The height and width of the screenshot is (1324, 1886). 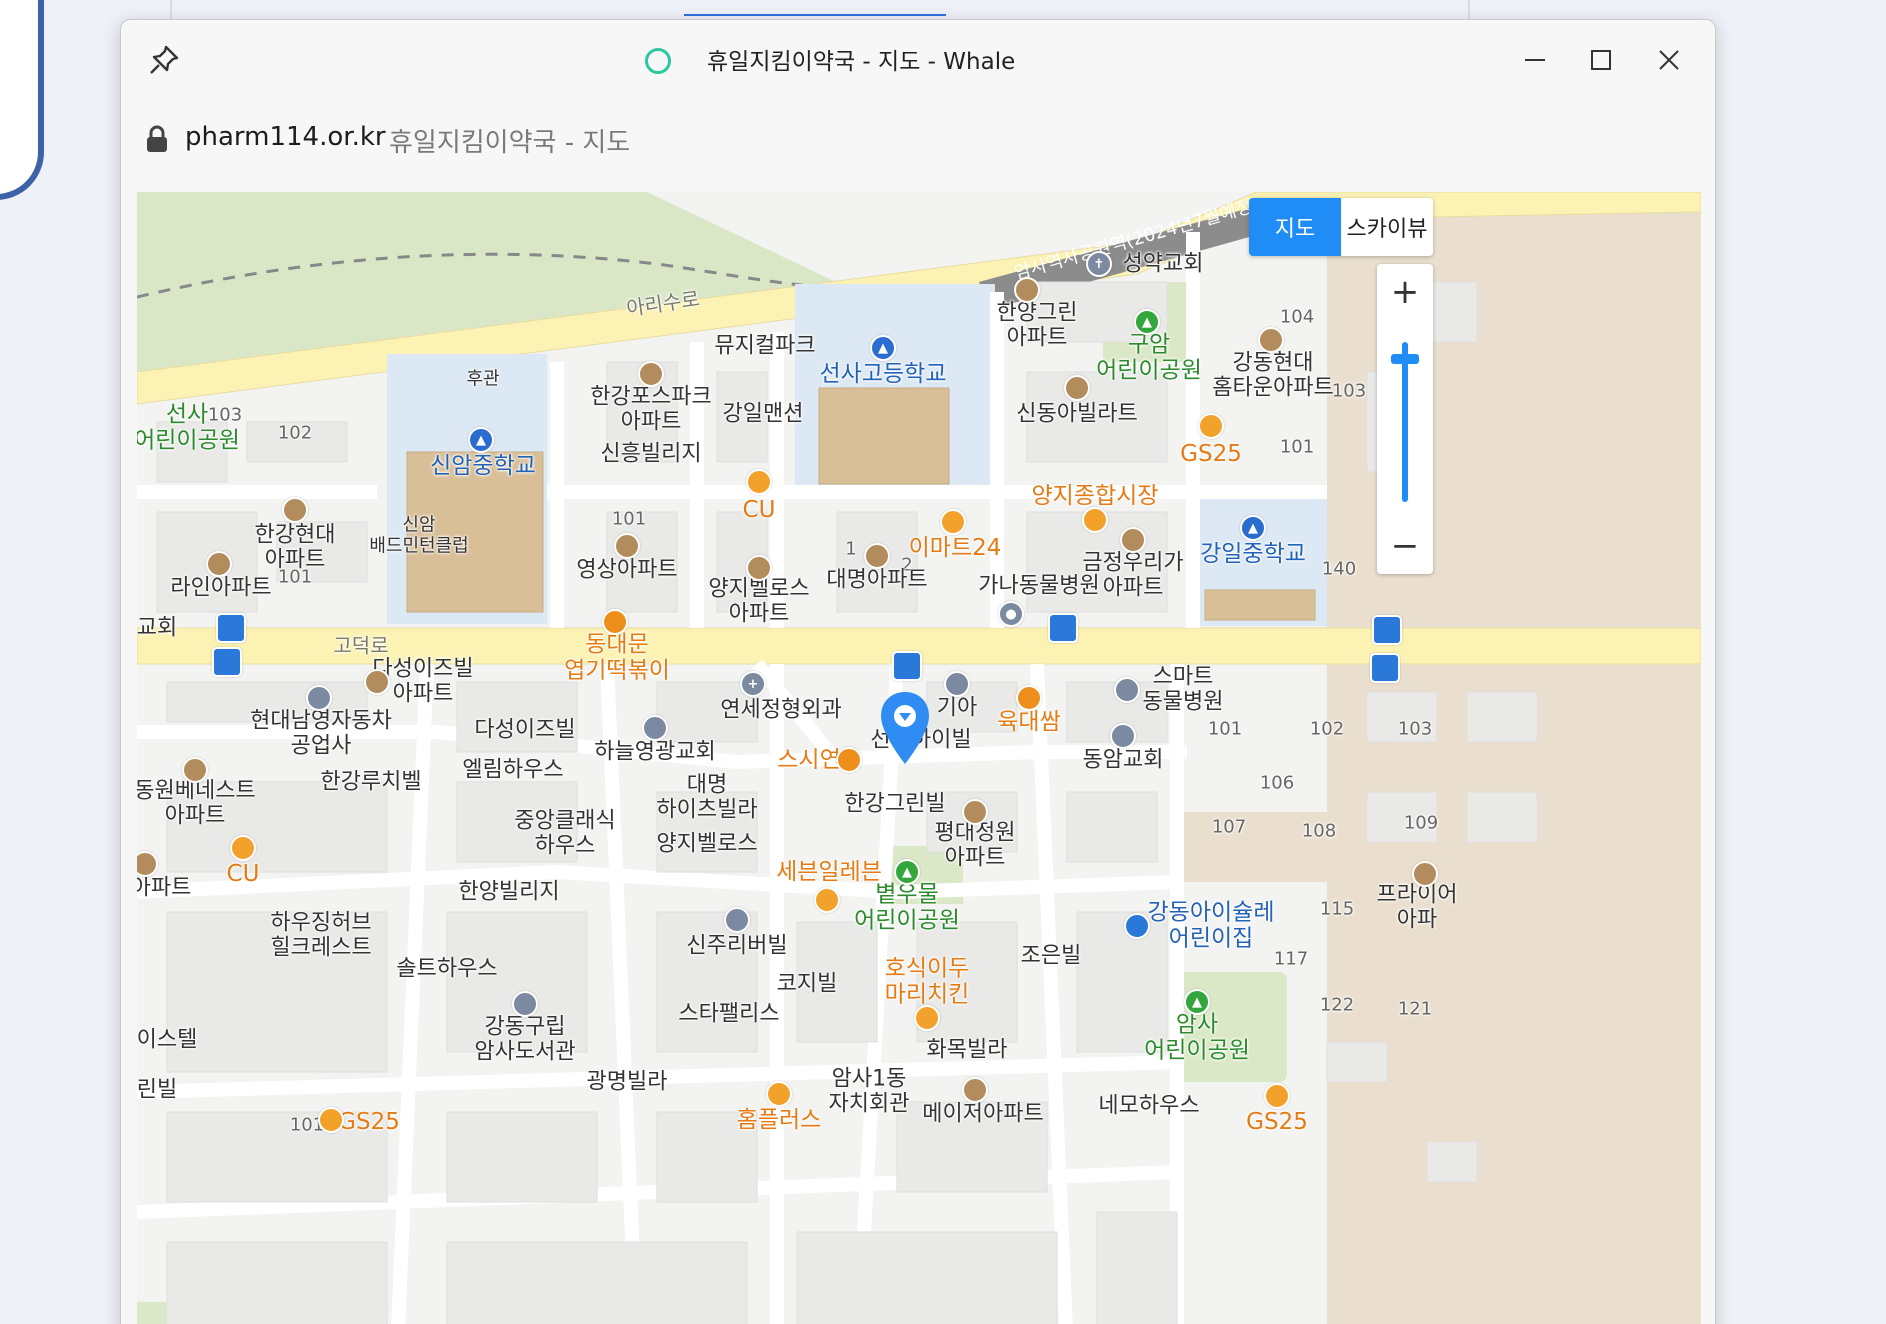 What do you see at coordinates (1163, 263) in the screenshot?
I see `map-label: 성약교회` at bounding box center [1163, 263].